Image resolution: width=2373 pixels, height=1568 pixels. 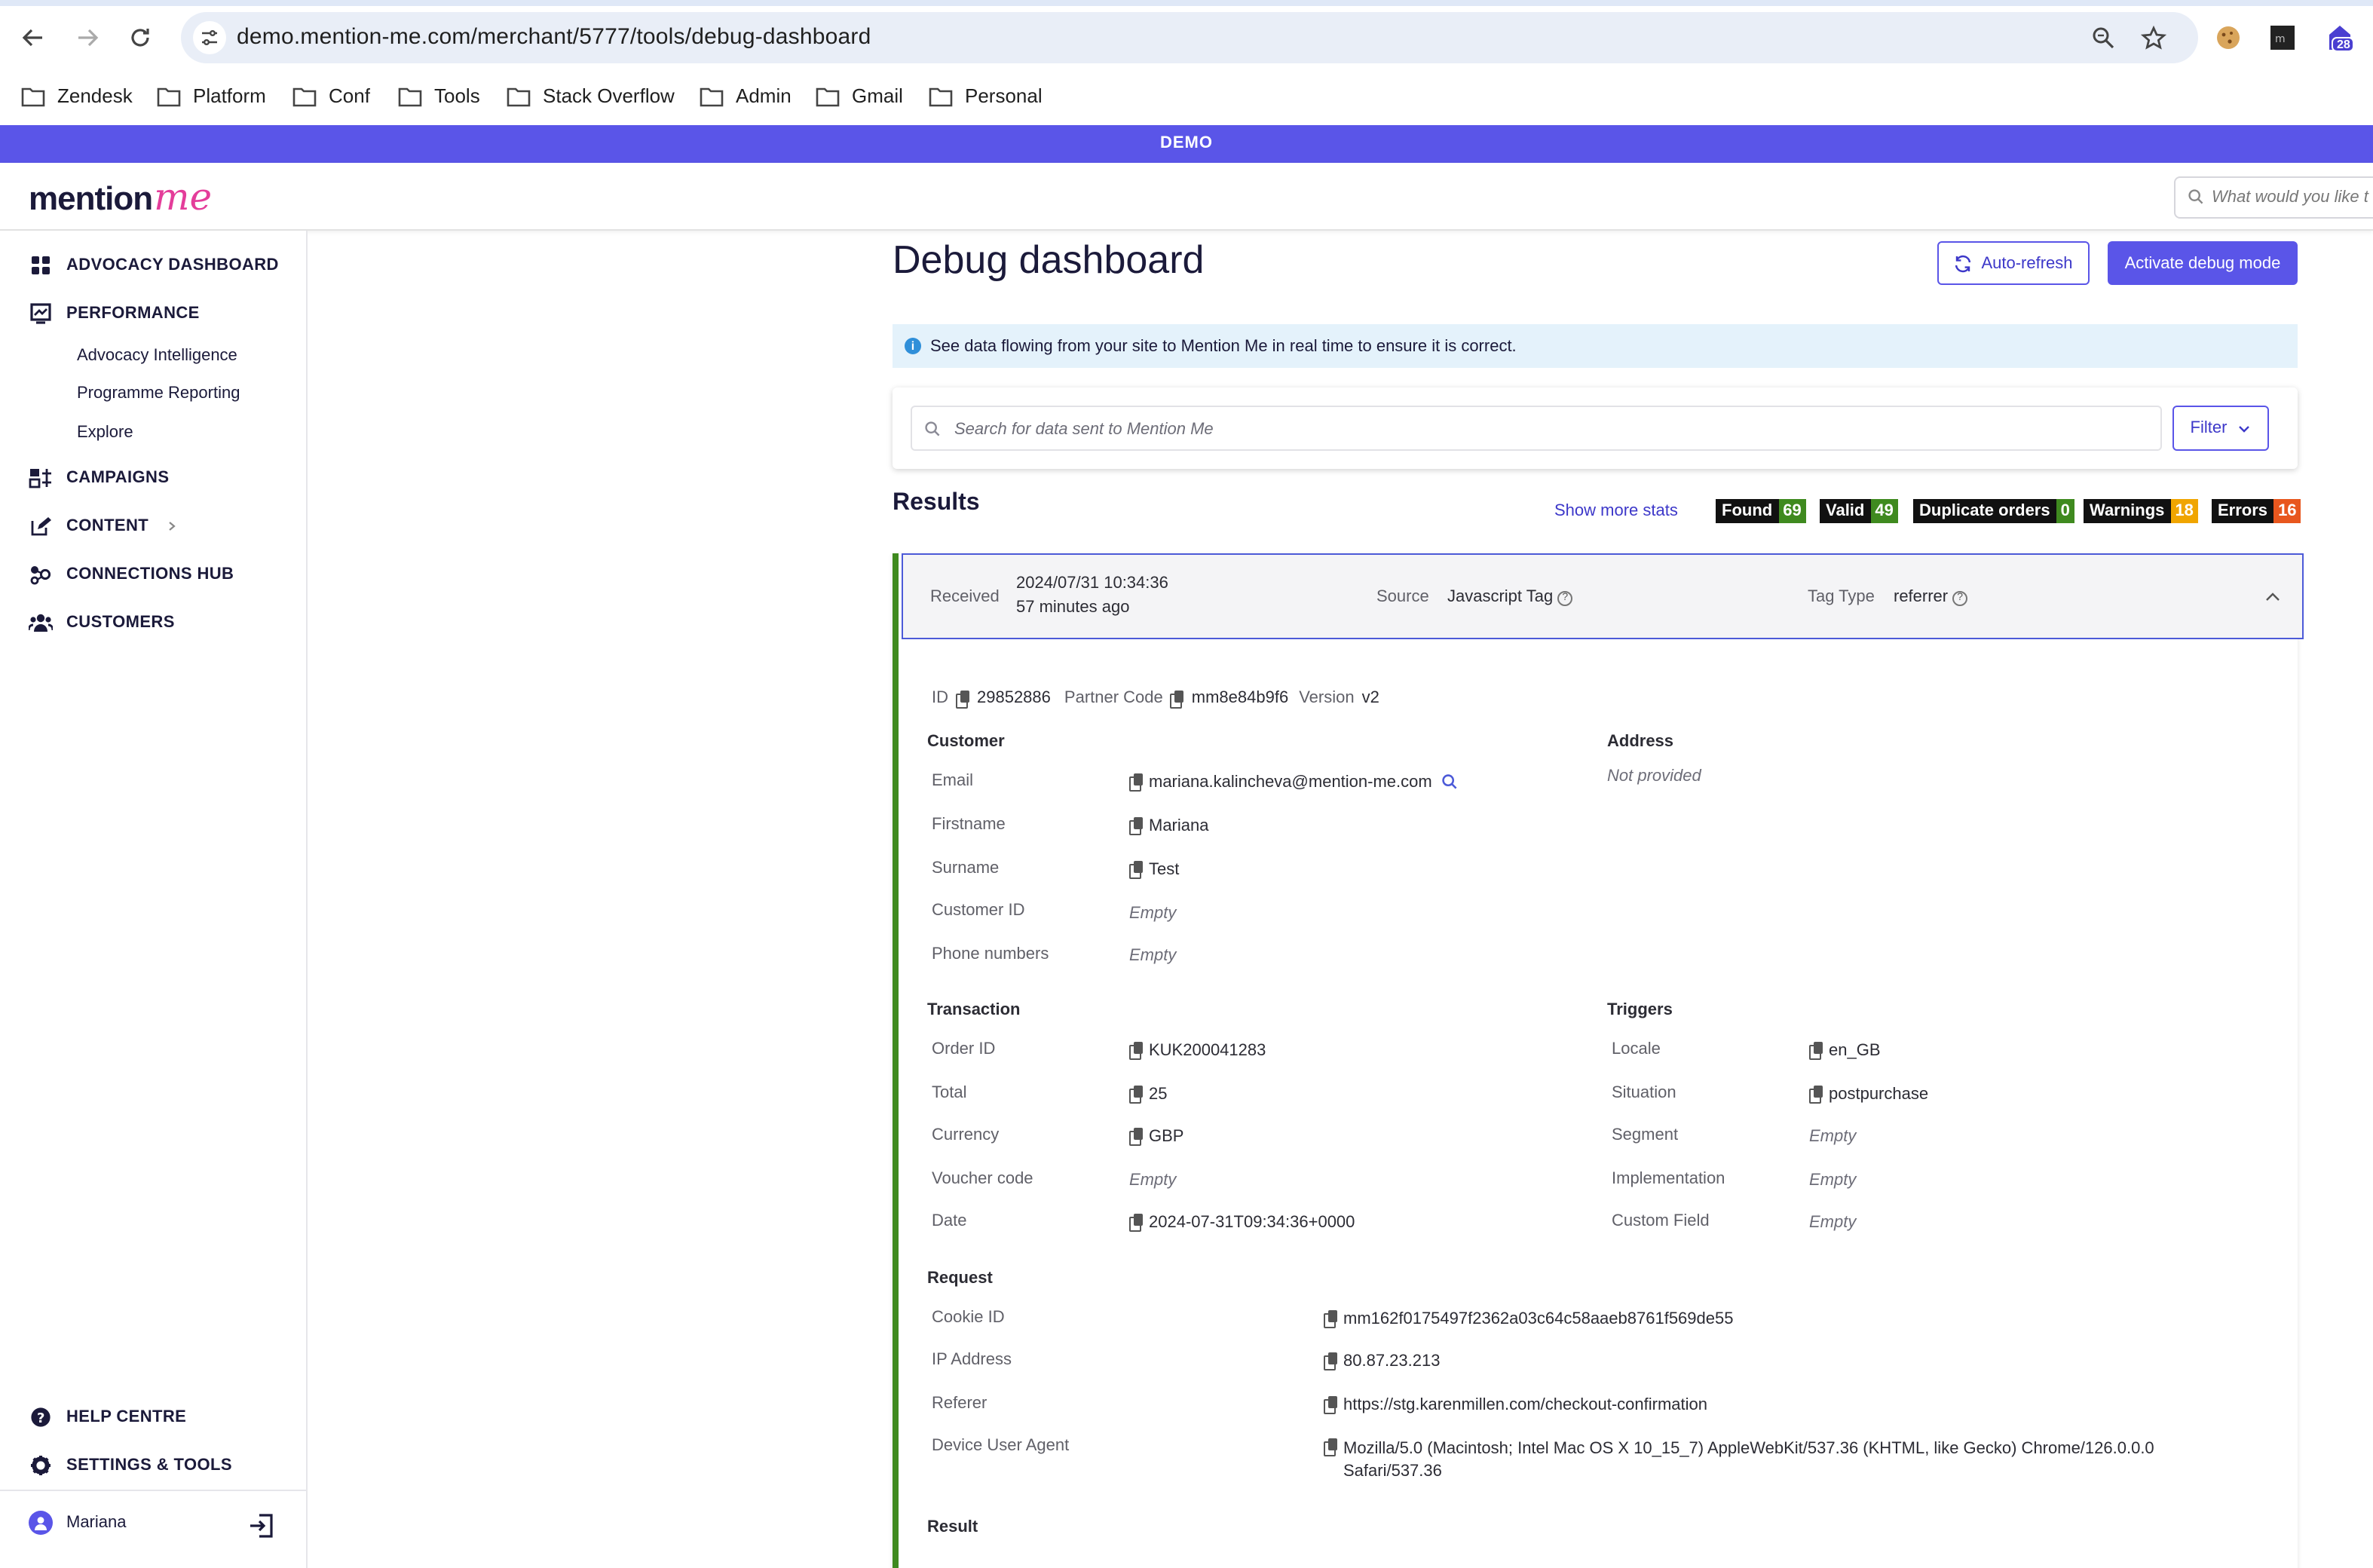 What do you see at coordinates (1640, 1010) in the screenshot?
I see `triggers-section-title: Triggers` at bounding box center [1640, 1010].